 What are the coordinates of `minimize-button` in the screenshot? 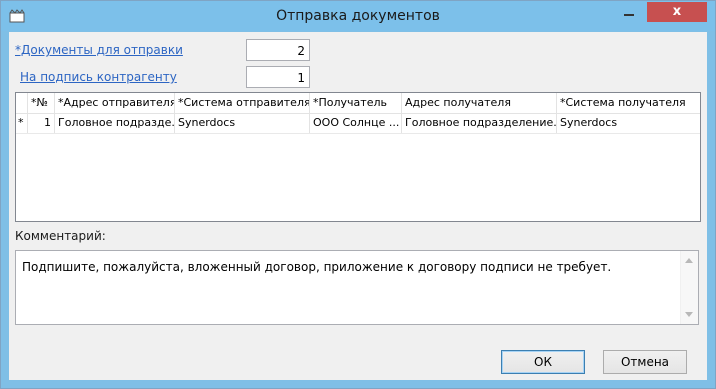 It's located at (629, 14).